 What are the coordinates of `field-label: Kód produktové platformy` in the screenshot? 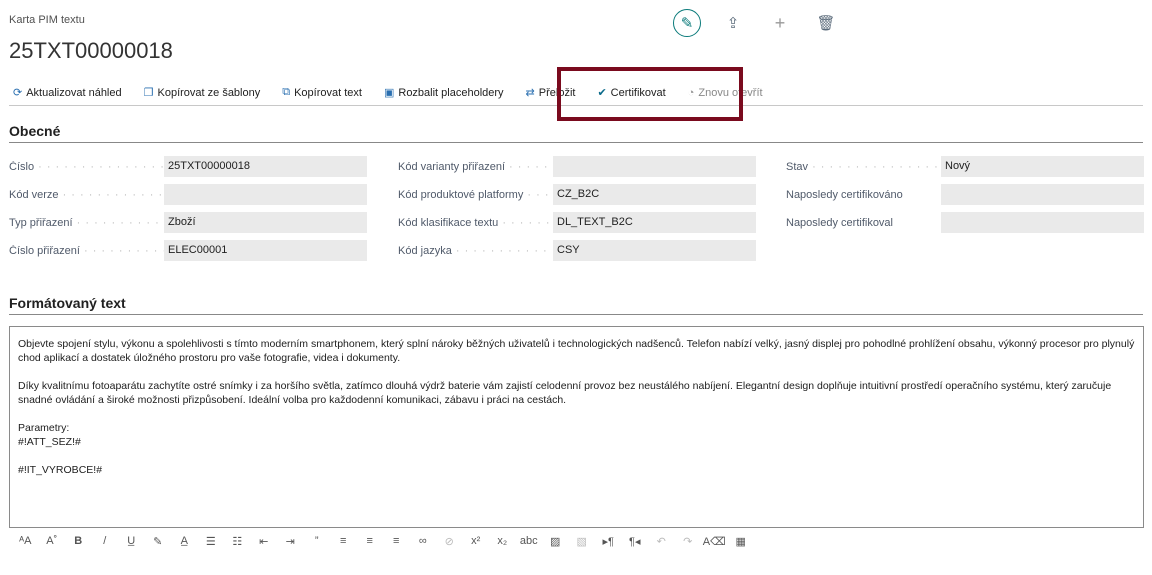 It's located at (475, 195).